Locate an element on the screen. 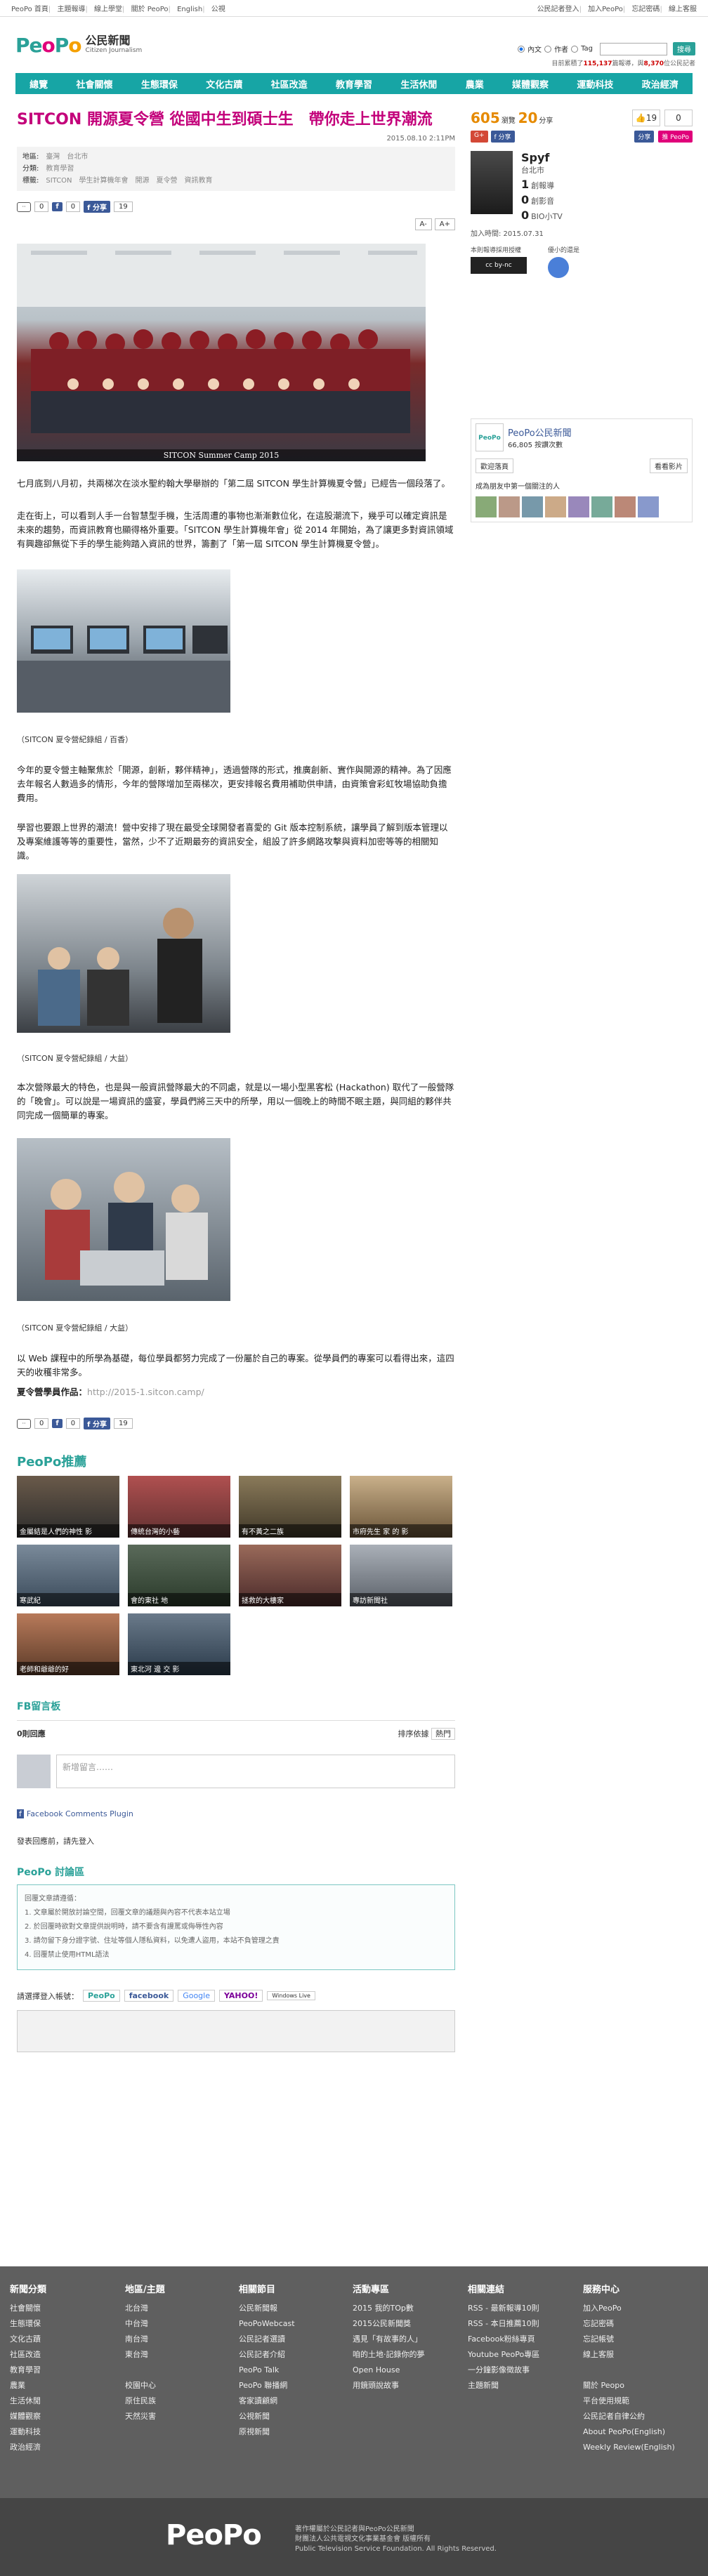  recommend-item: 拯救的大樓家 is located at coordinates (290, 1576).